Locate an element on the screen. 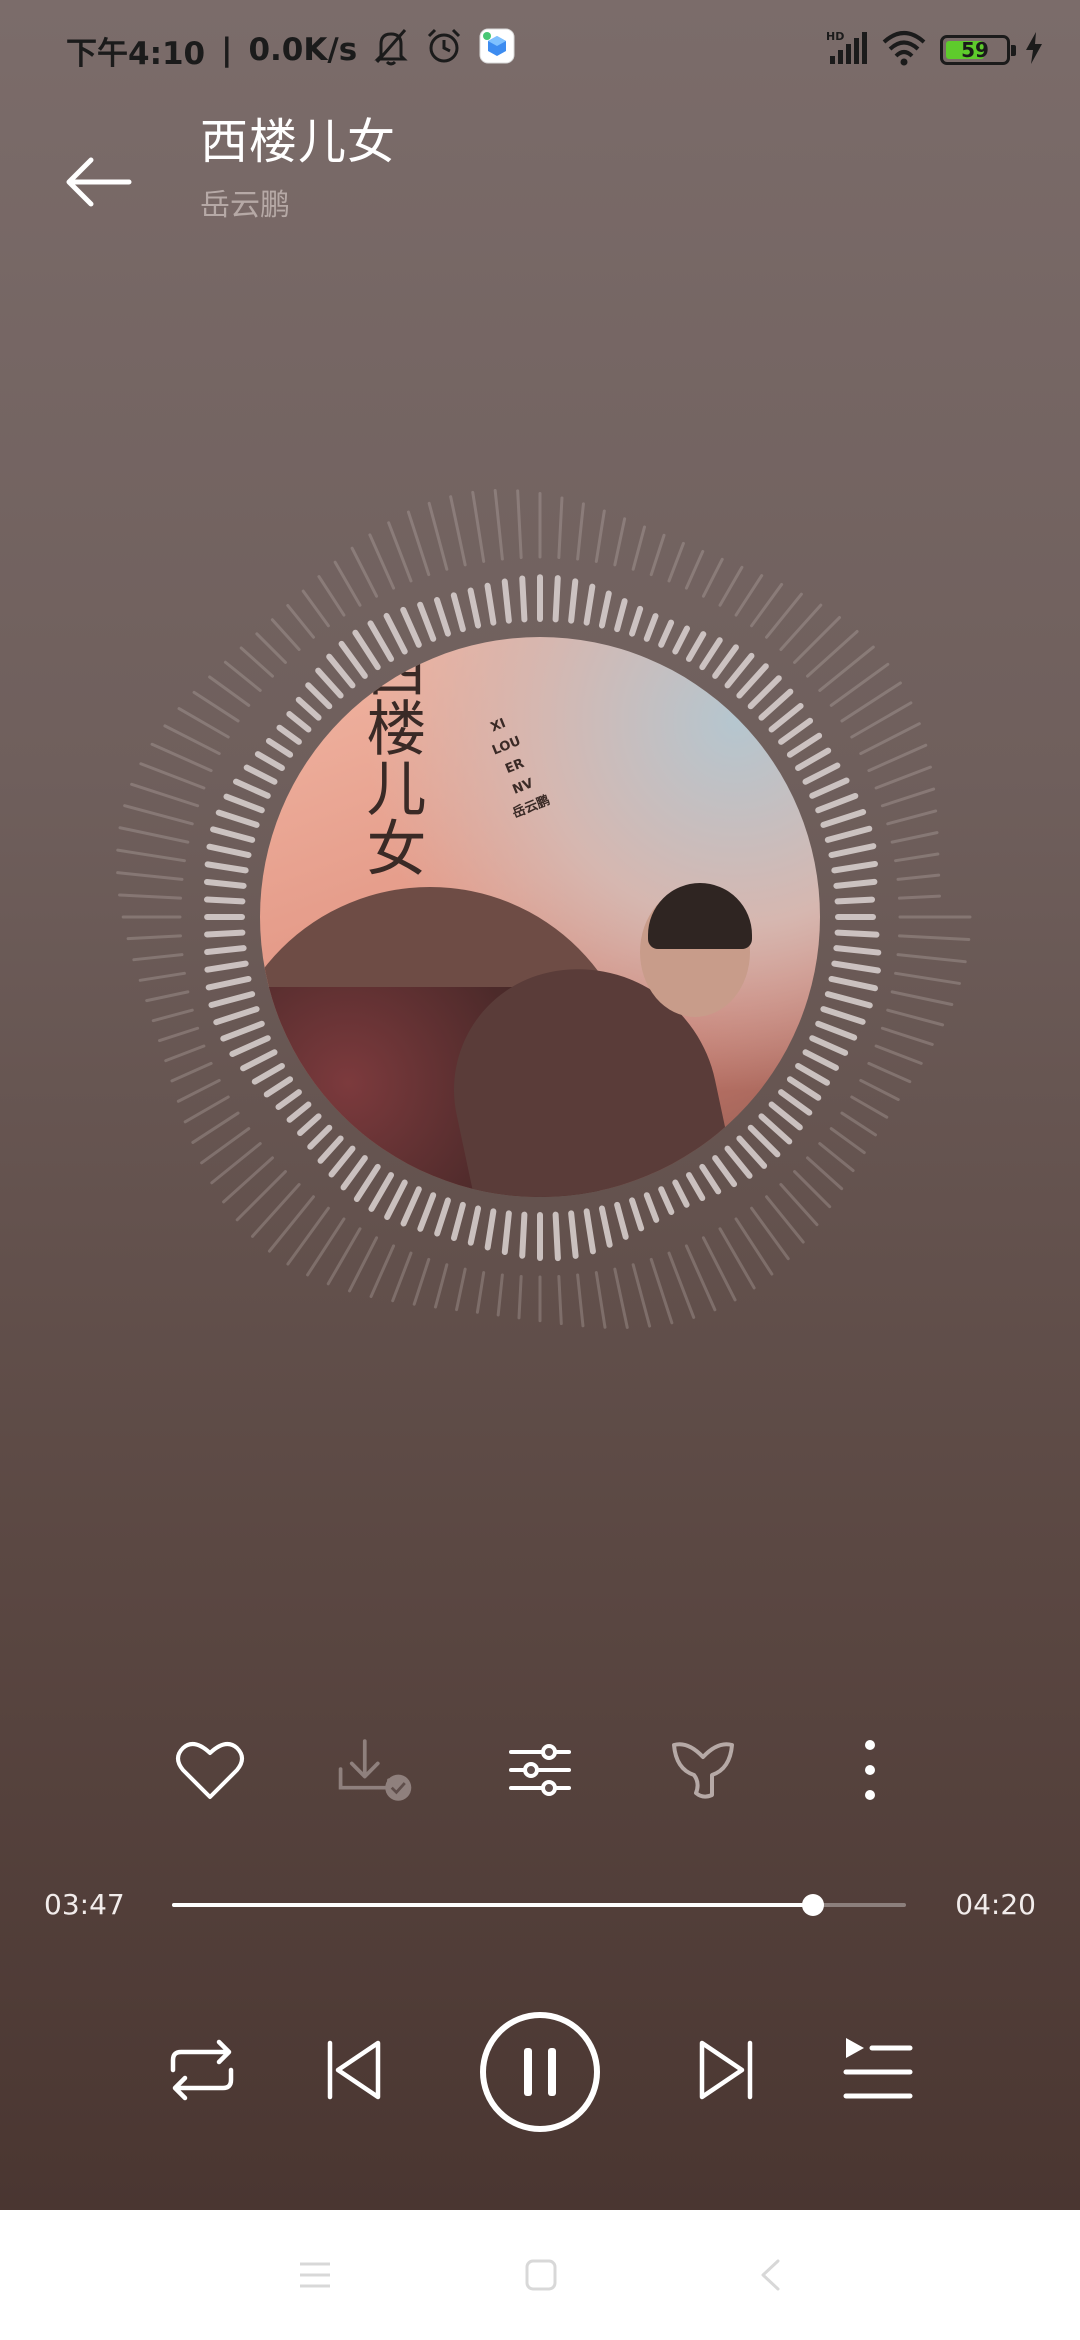 This screenshot has height=2340, width=1080. next-button is located at coordinates (726, 2070).